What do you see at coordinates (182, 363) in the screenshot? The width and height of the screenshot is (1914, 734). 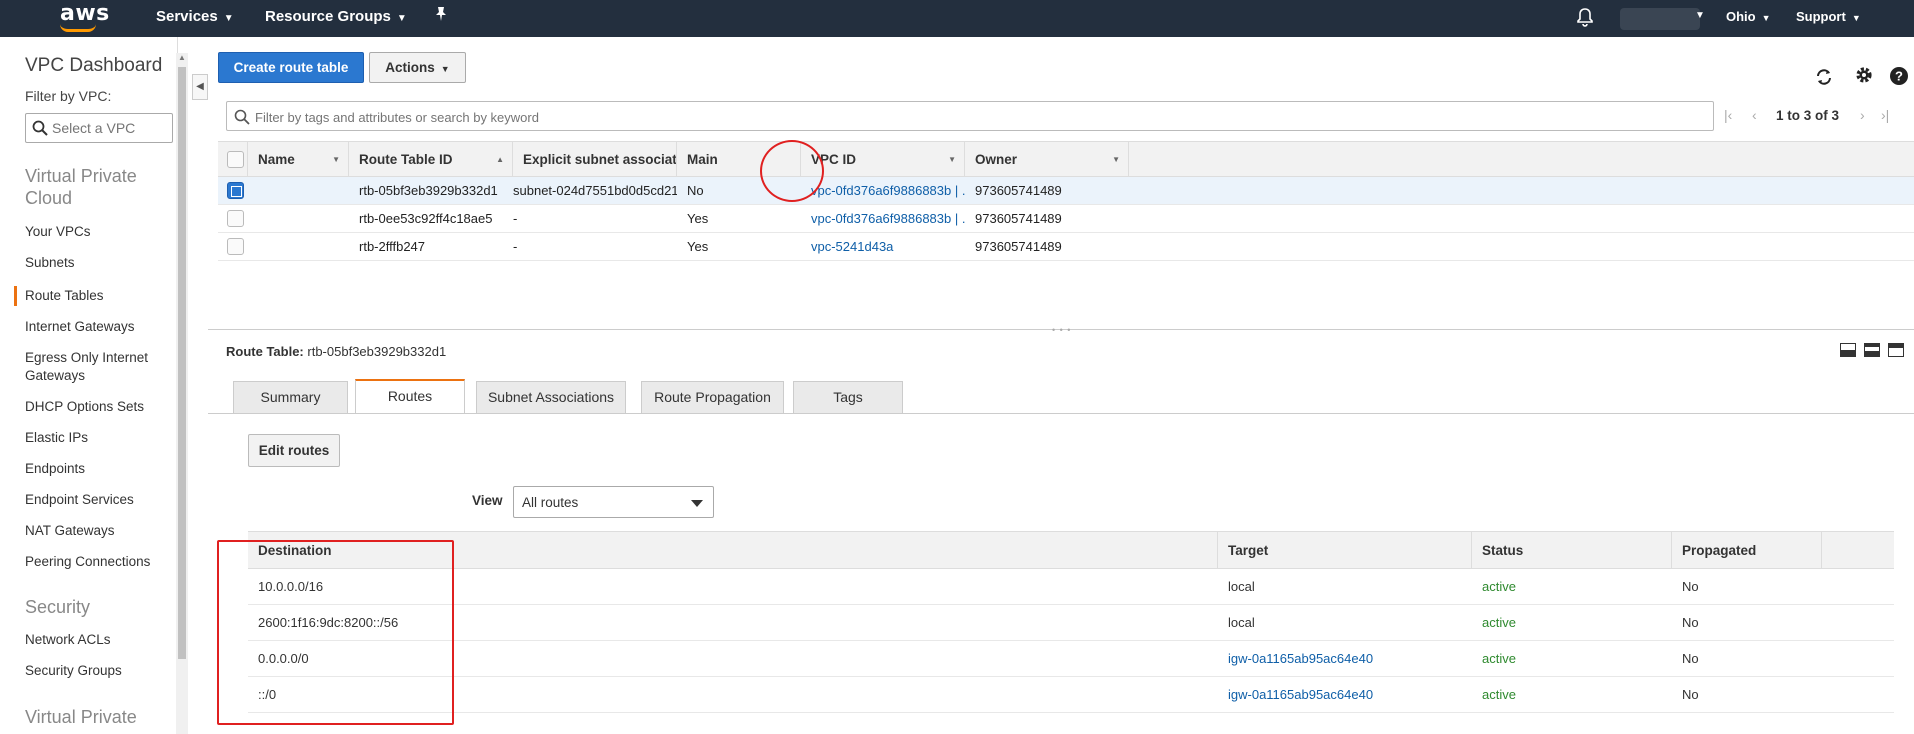 I see `sidebar-scrollbar-thumb` at bounding box center [182, 363].